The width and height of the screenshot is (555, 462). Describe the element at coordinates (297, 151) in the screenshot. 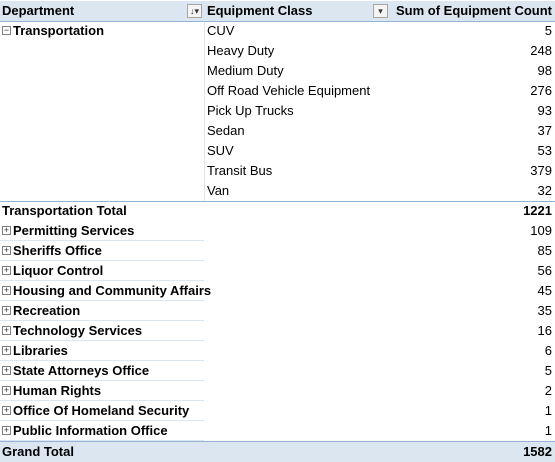

I see `equipment-class-cell: SUV` at that location.